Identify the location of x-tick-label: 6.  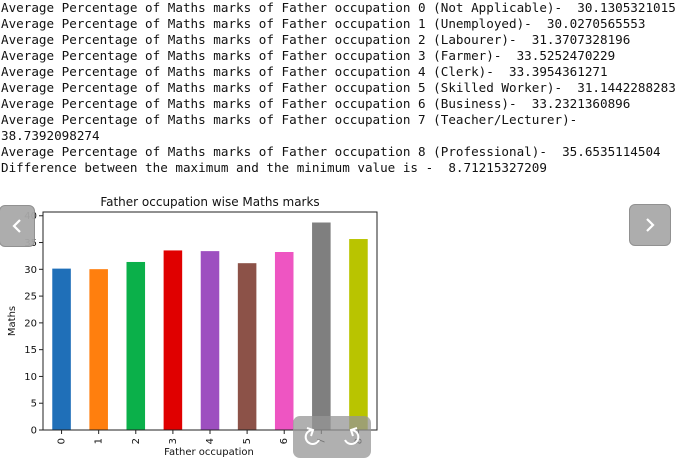
(284, 441).